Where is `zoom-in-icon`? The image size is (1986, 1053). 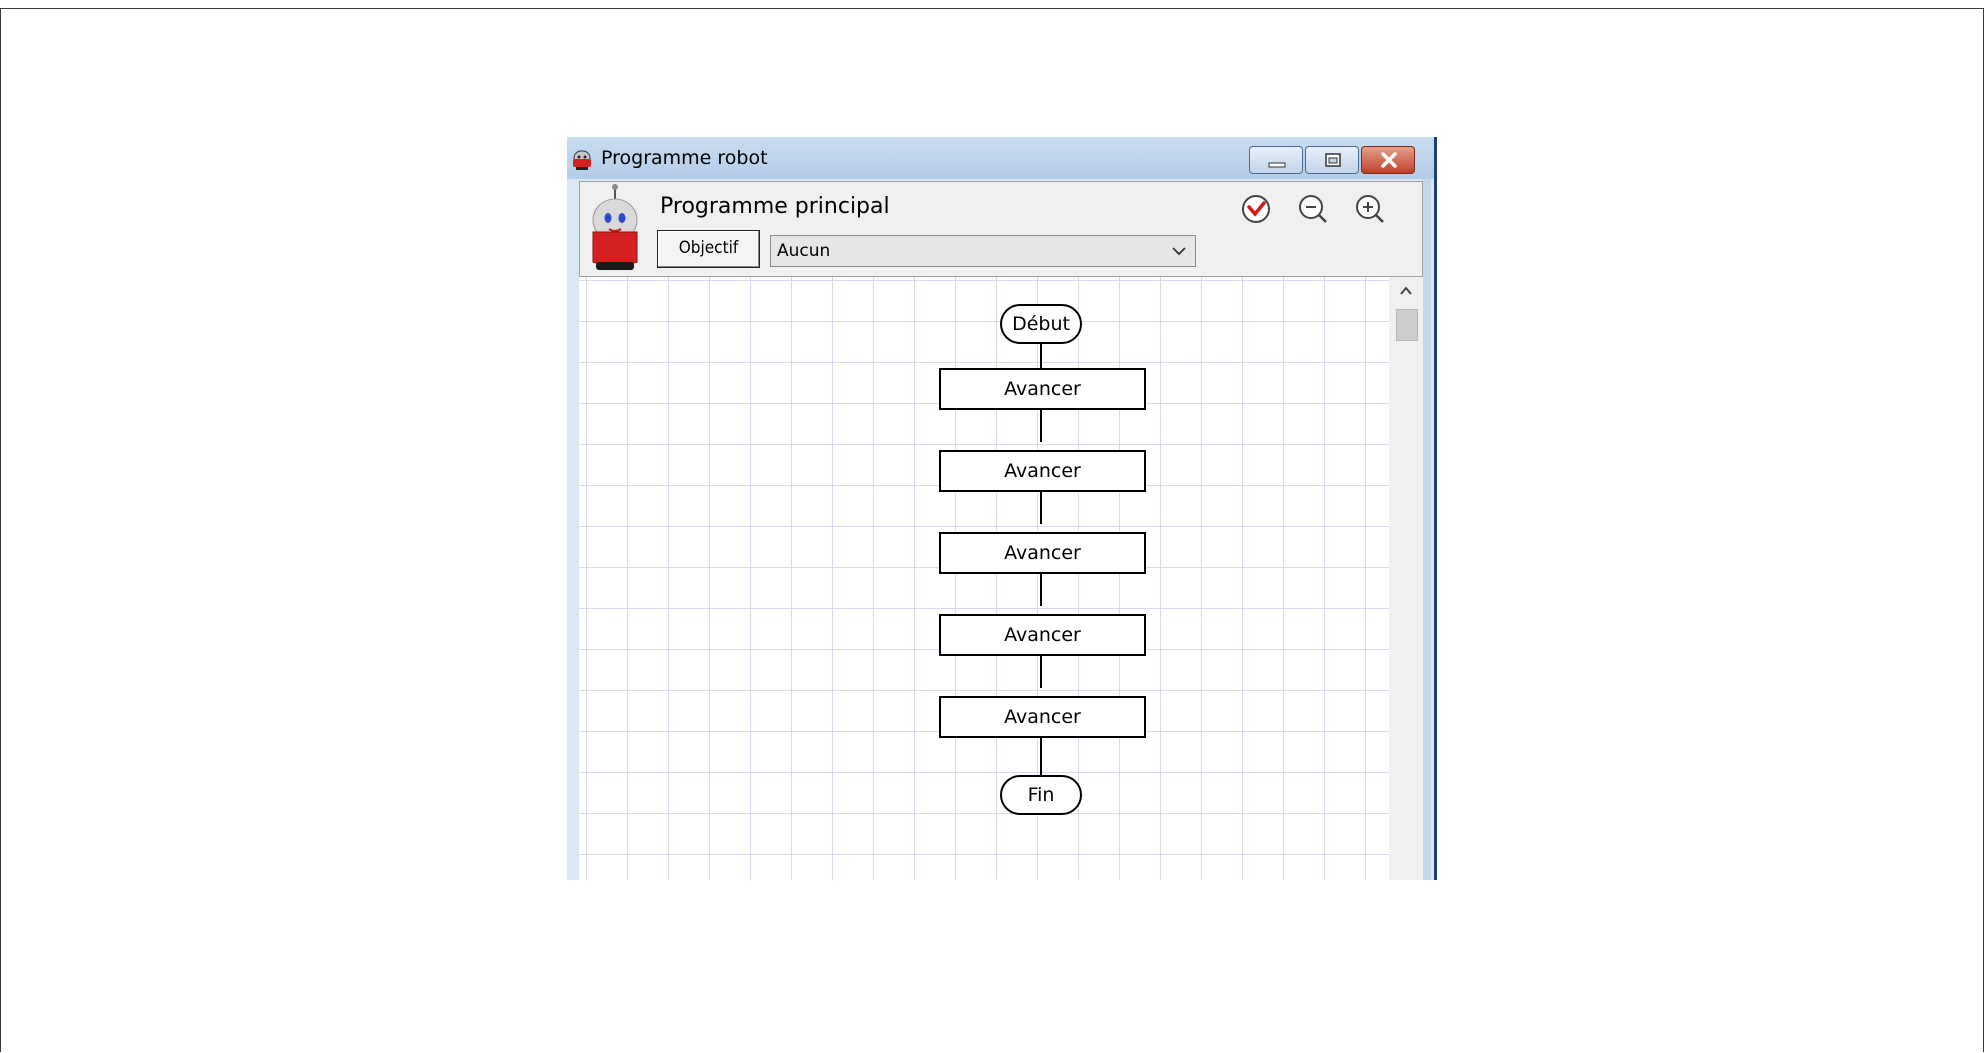
zoom-in-icon is located at coordinates (1370, 209).